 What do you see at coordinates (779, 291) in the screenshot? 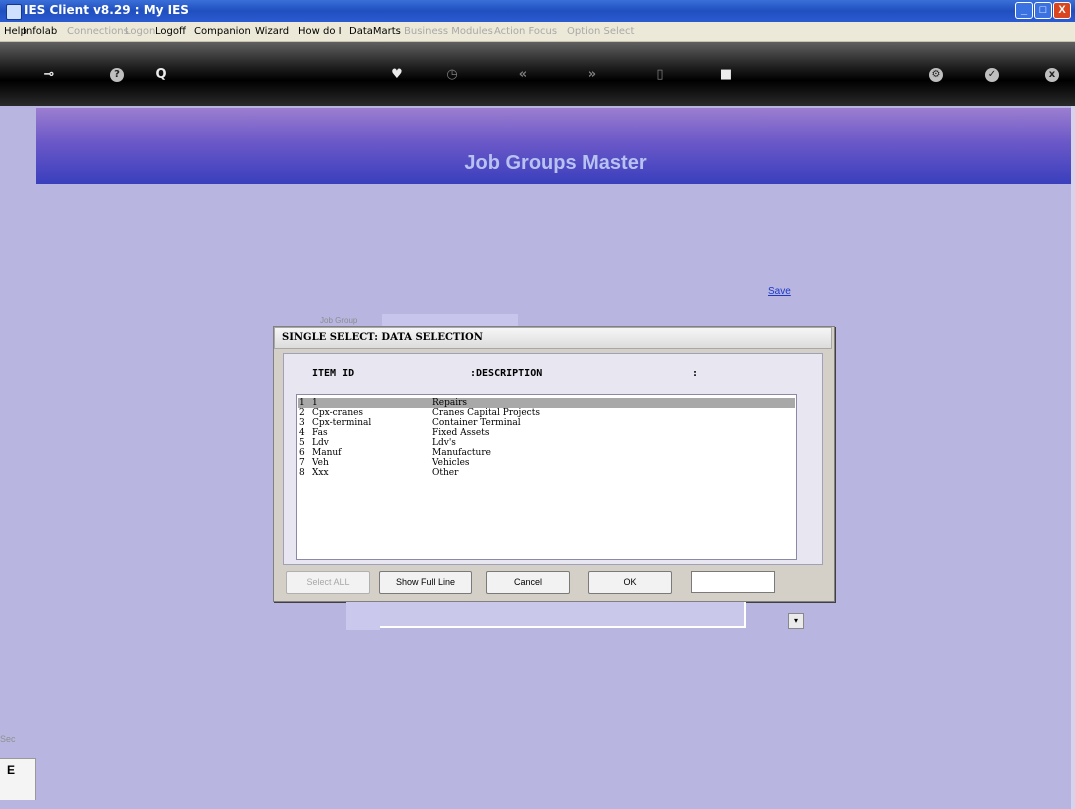
I see `save-link: Save` at bounding box center [779, 291].